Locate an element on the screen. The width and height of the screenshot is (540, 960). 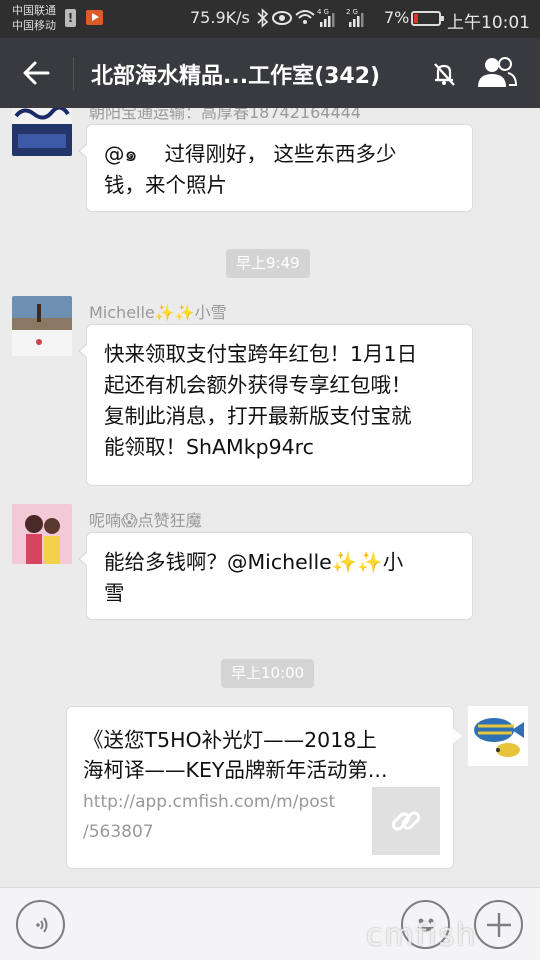
group-icon is located at coordinates (498, 72).